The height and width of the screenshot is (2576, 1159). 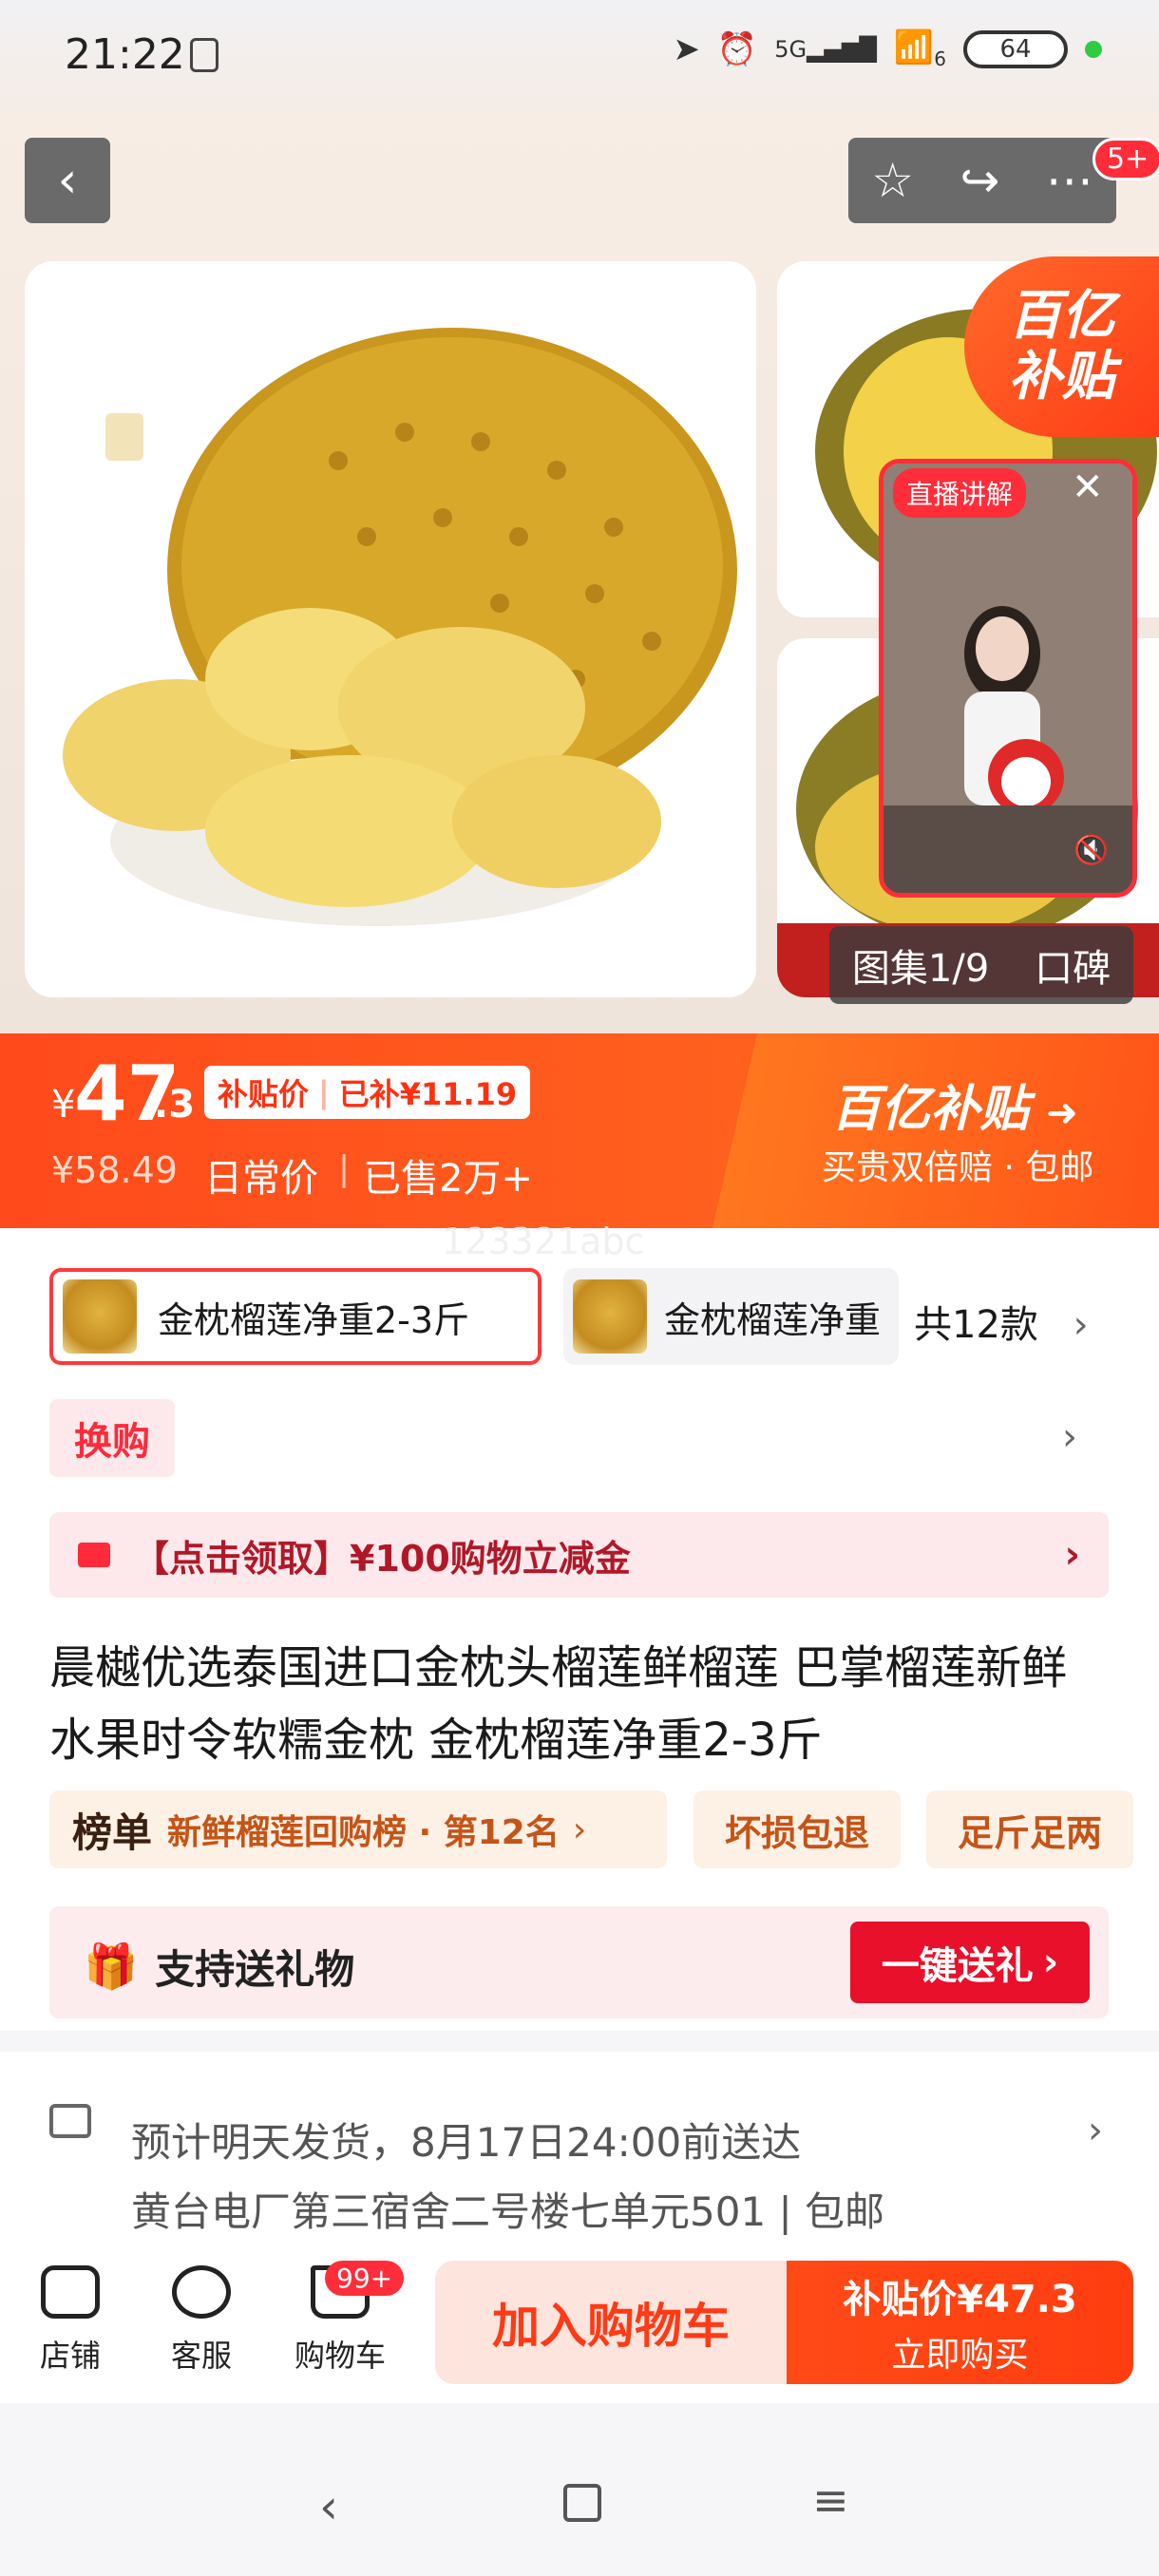 I want to click on gallery-count-label: 图集1/9, so click(x=920, y=969).